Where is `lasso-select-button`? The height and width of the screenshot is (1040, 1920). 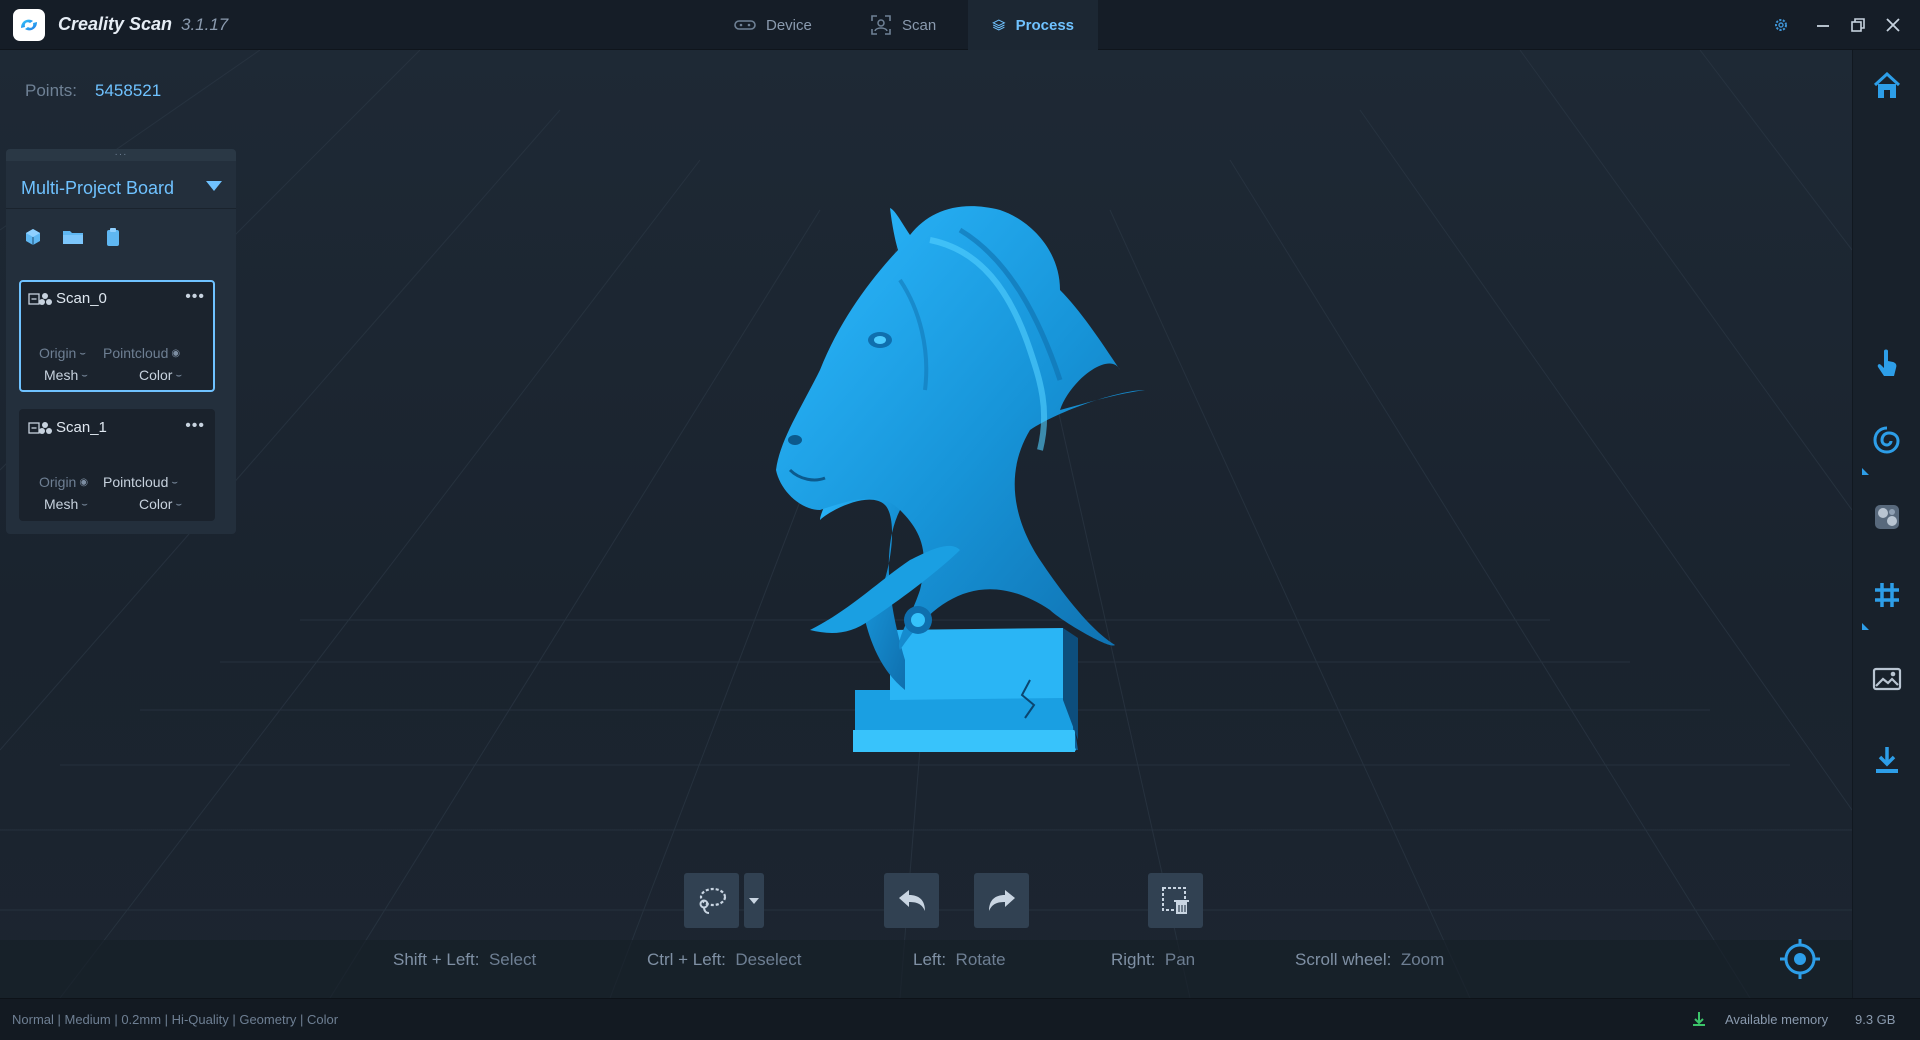
lasso-select-button is located at coordinates (711, 900).